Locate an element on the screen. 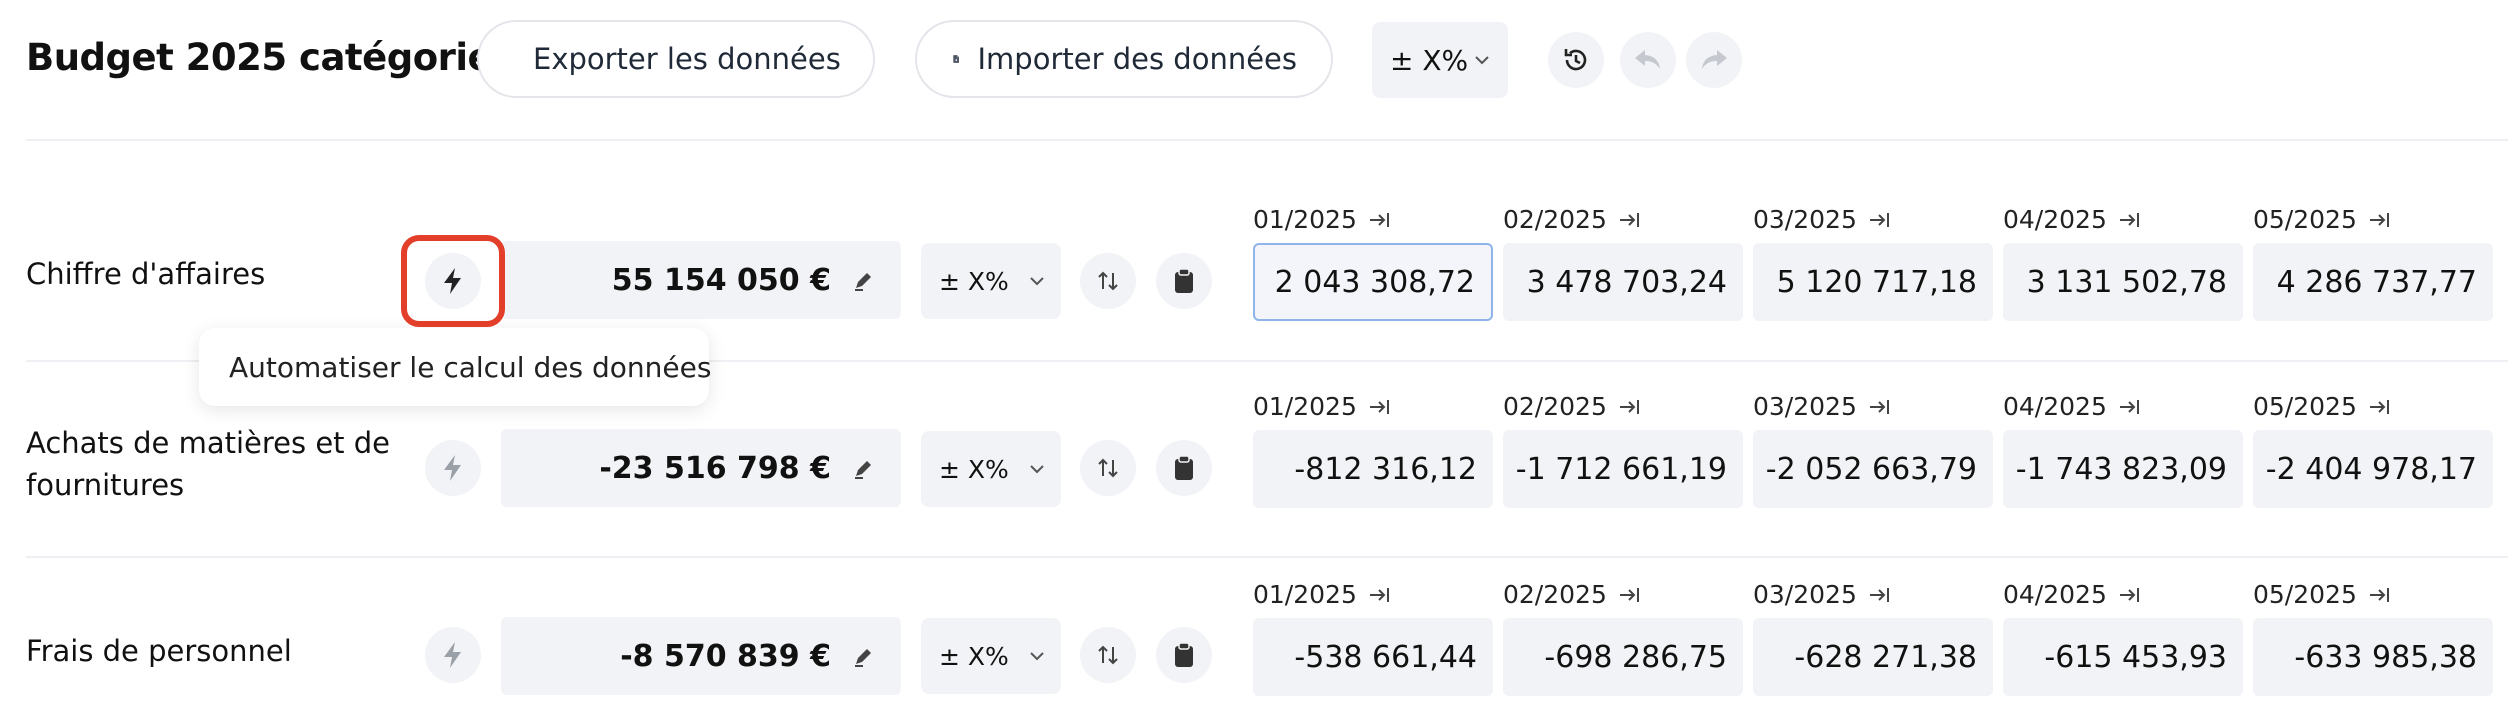 Image resolution: width=2508 pixels, height=722 pixels. history-button is located at coordinates (1576, 60).